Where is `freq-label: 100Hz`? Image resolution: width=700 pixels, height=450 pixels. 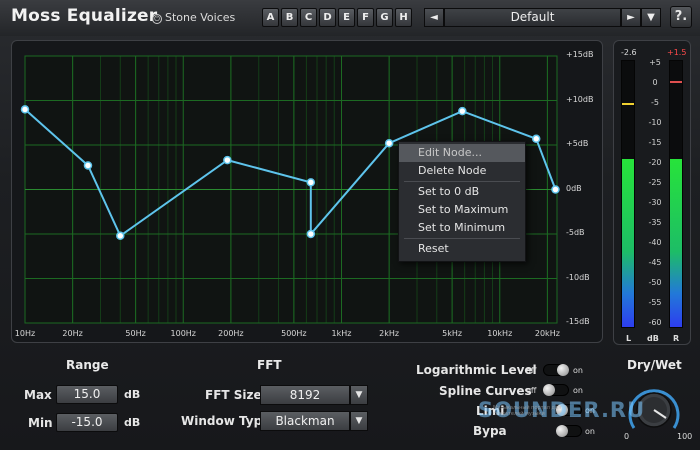
freq-label: 100Hz is located at coordinates (183, 333).